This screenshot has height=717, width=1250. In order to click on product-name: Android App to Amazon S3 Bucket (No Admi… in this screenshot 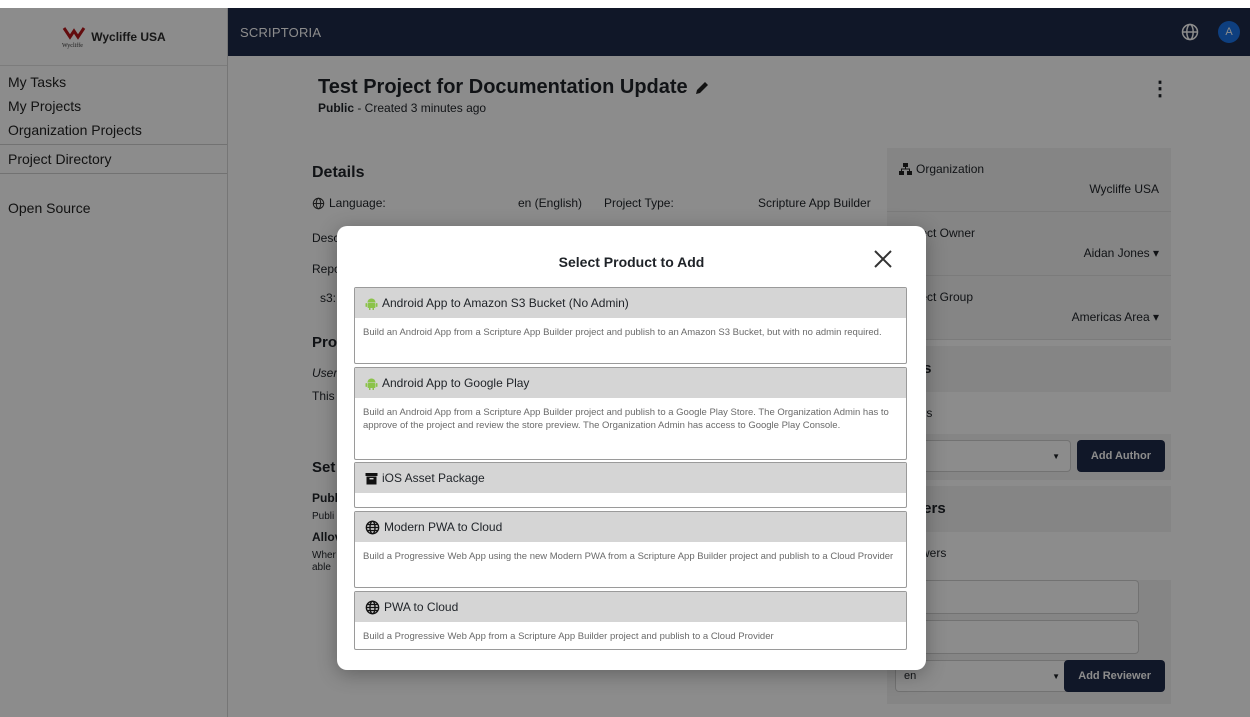, I will do `click(505, 303)`.